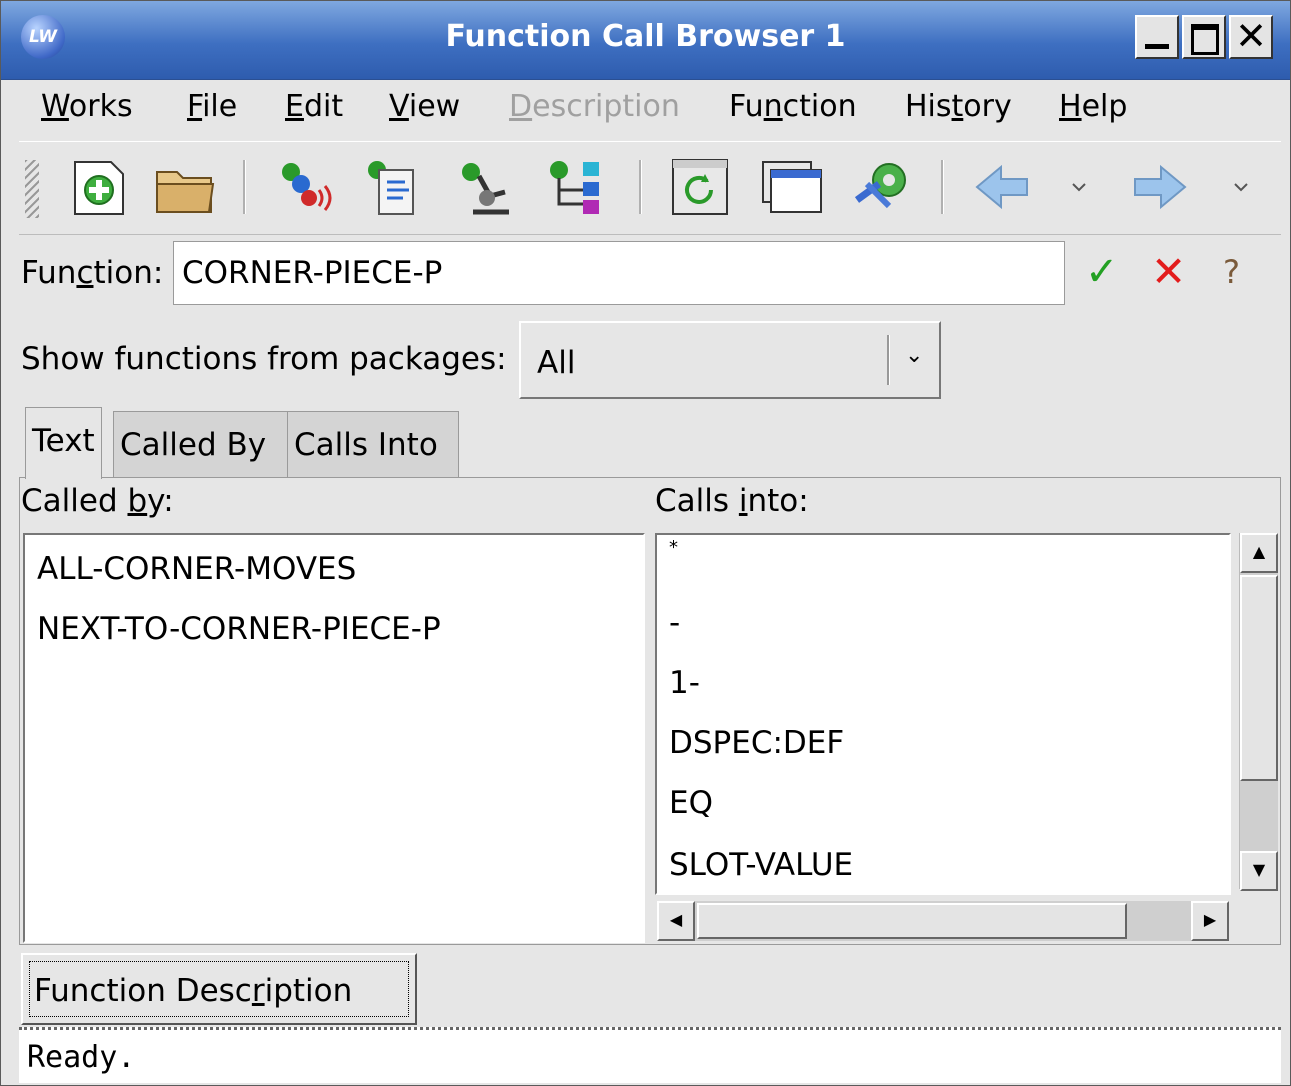  Describe the element at coordinates (756, 743) in the screenshot. I see `list-item: DSPEC:DEF` at that location.